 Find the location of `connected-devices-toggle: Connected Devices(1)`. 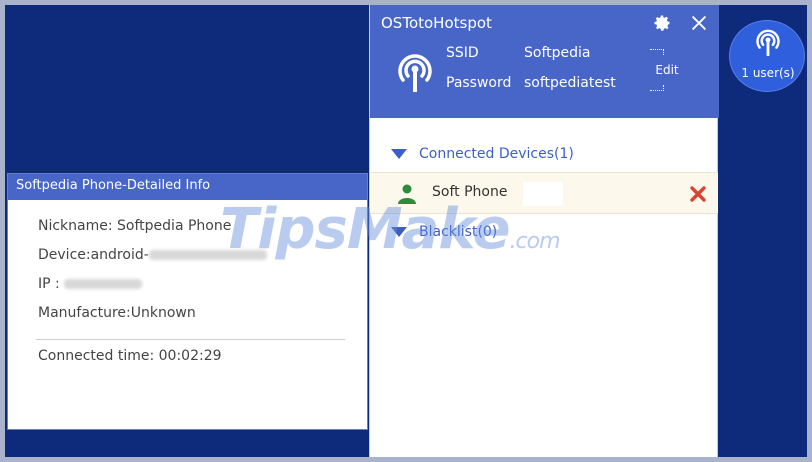

connected-devices-toggle: Connected Devices(1) is located at coordinates (482, 154).